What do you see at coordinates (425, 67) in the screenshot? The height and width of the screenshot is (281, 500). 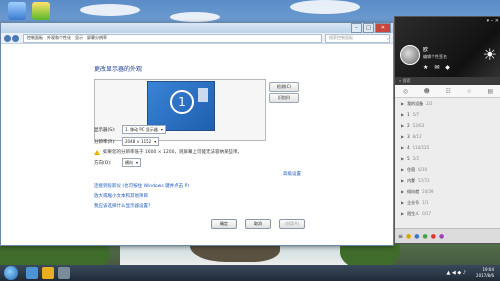 I see `star-icon: ★` at bounding box center [425, 67].